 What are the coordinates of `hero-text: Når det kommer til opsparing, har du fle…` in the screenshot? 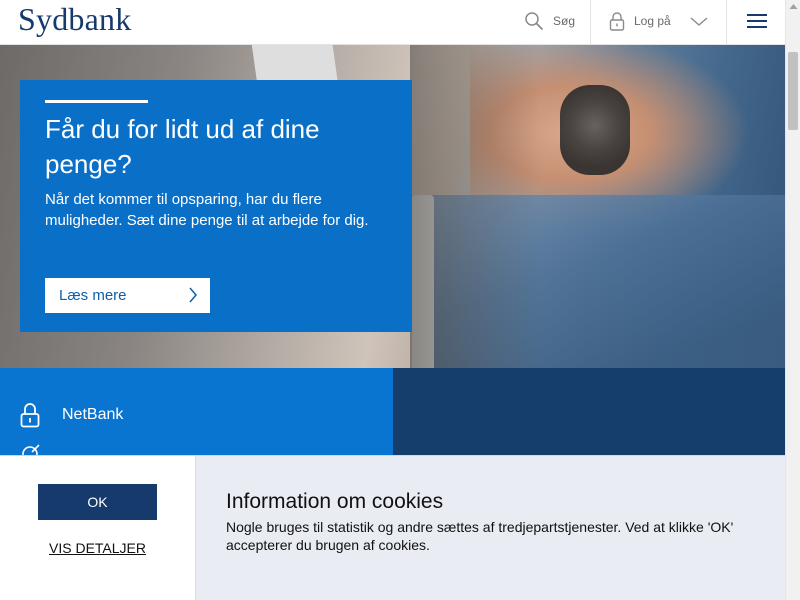 It's located at (207, 210).